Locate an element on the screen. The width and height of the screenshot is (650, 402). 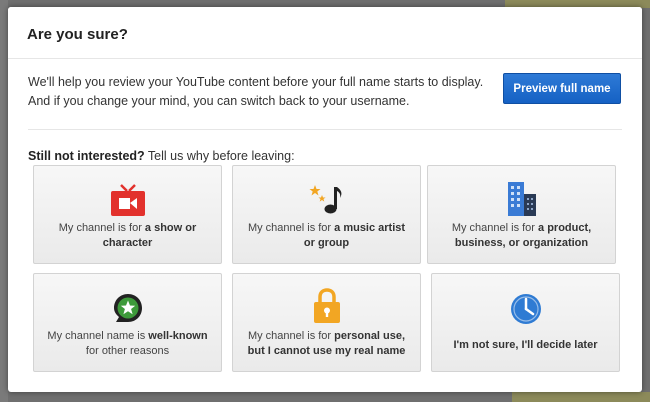
option-show-or-character: My channel is for a show or character is located at coordinates (127, 214).